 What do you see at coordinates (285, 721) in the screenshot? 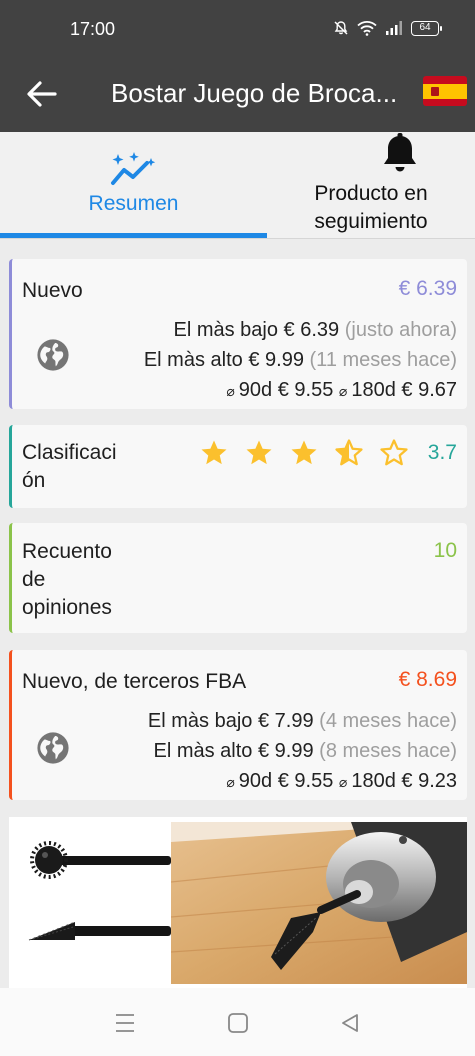
I see `lowest-price: € 7.99` at bounding box center [285, 721].